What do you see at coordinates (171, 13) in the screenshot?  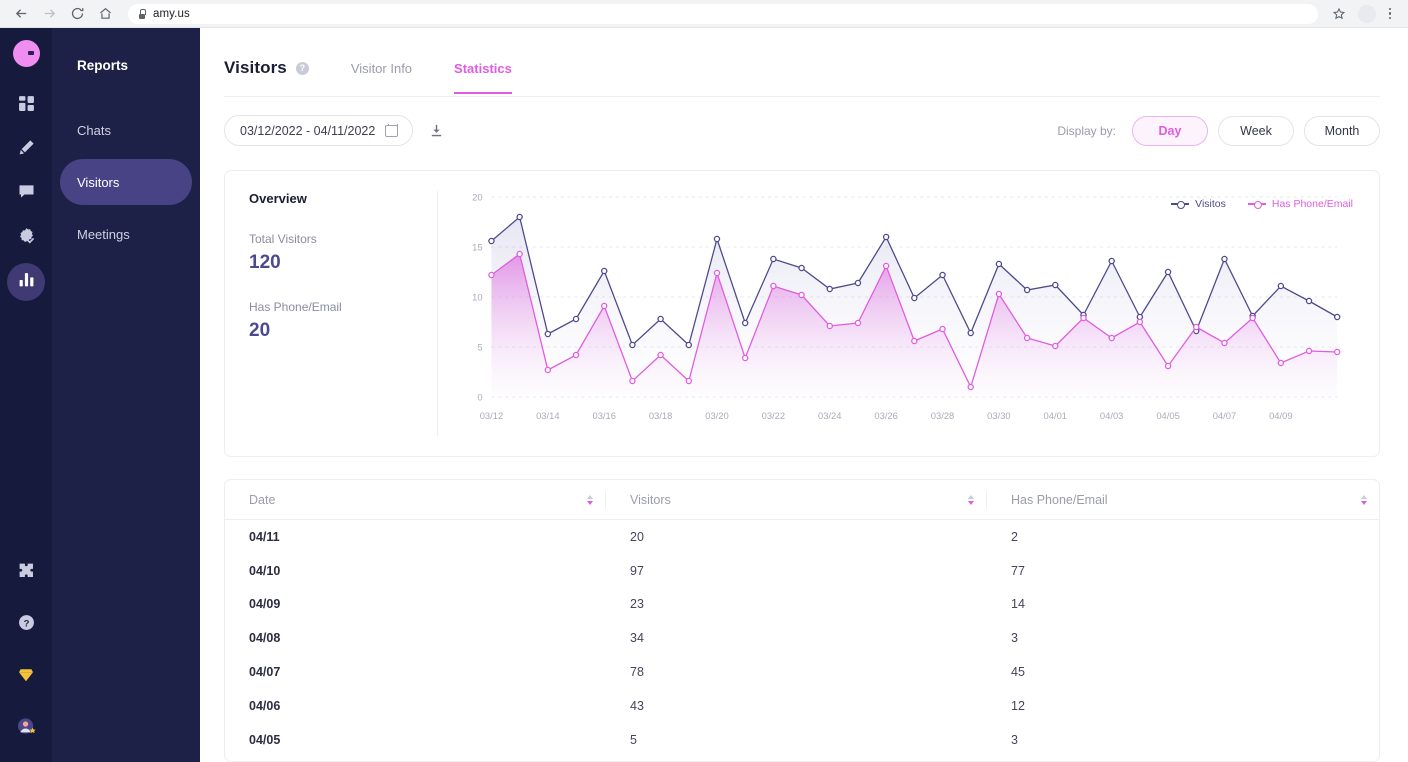 I see `address-bar-url: amy.us` at bounding box center [171, 13].